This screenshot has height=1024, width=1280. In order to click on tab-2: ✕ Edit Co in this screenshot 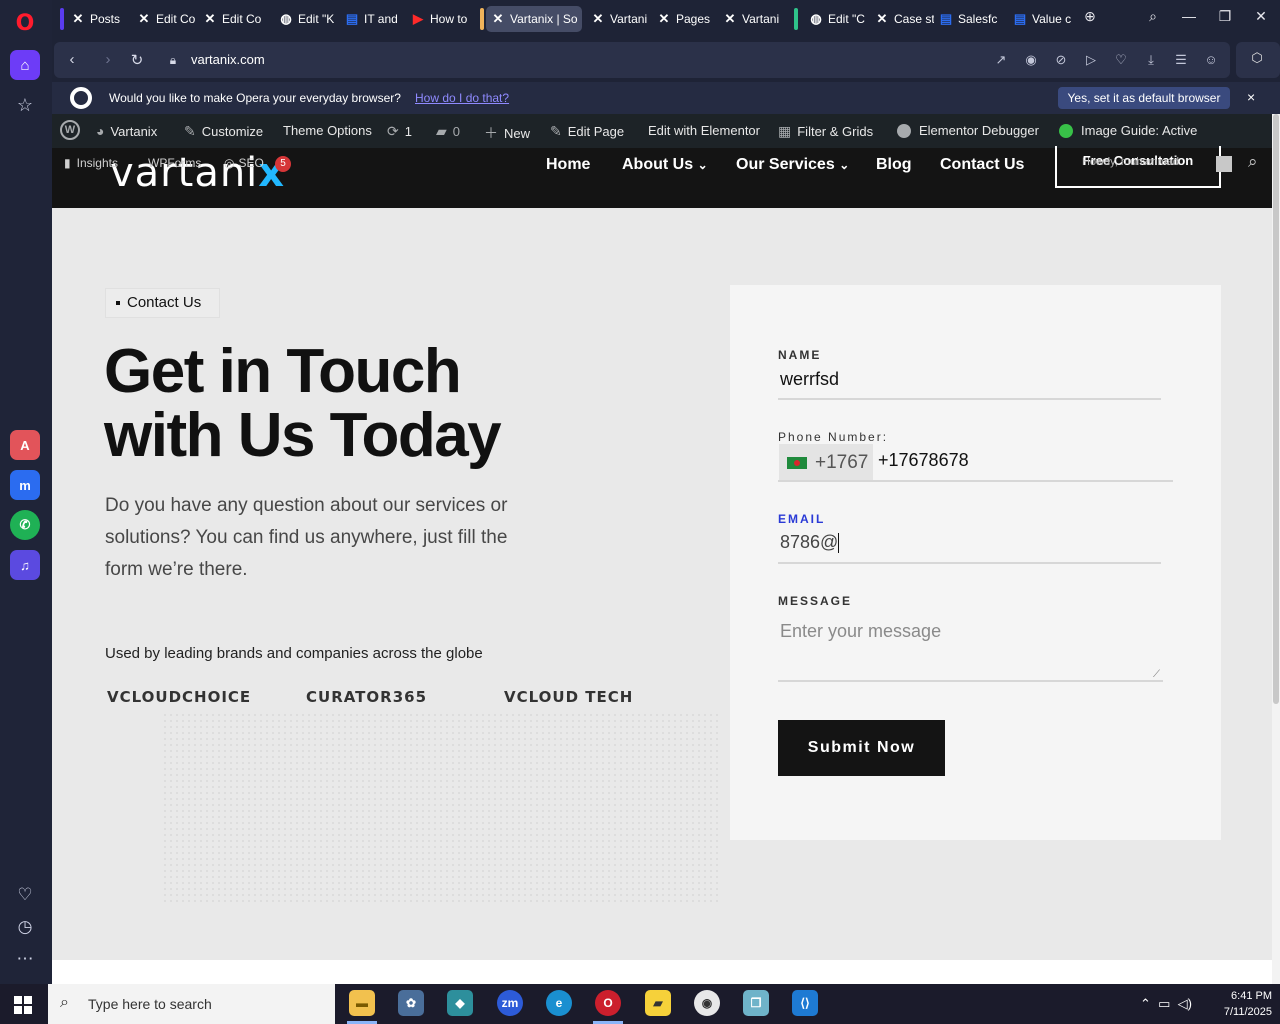, I will do `click(230, 19)`.